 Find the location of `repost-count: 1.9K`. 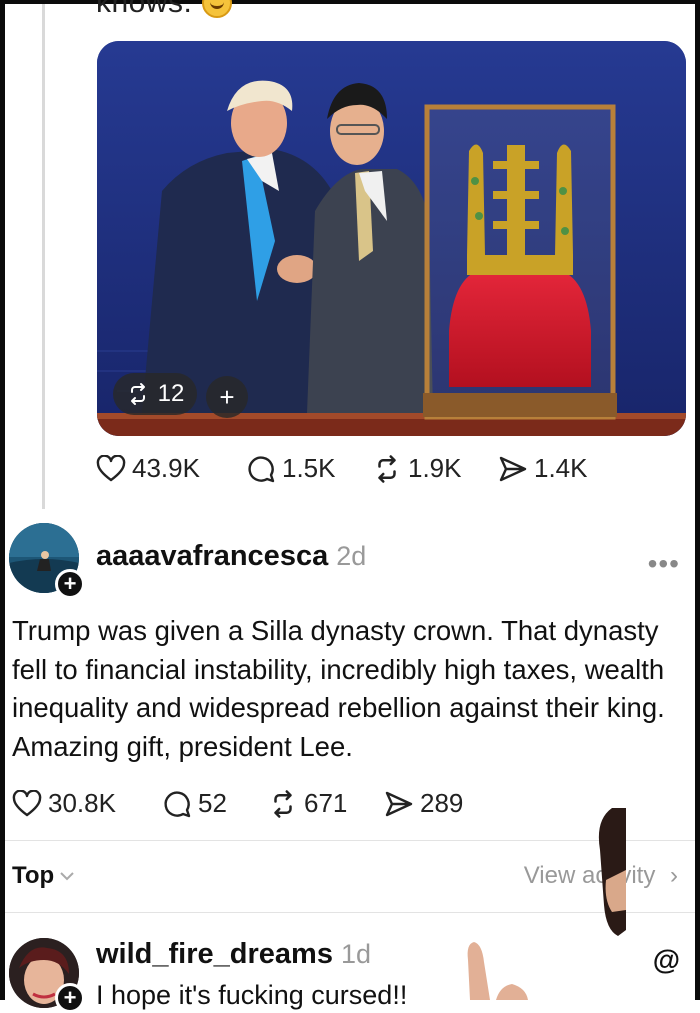

repost-count: 1.9K is located at coordinates (435, 468).